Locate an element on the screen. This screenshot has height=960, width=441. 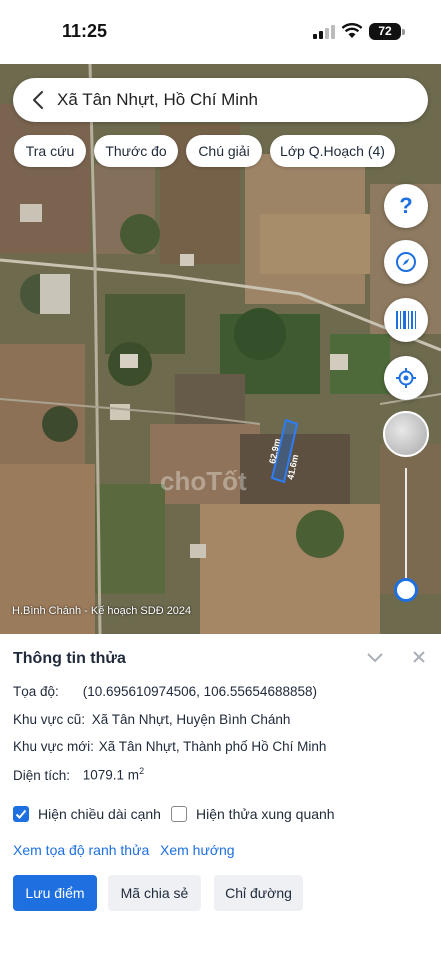
save-point-button: Lưu điểm is located at coordinates (55, 893).